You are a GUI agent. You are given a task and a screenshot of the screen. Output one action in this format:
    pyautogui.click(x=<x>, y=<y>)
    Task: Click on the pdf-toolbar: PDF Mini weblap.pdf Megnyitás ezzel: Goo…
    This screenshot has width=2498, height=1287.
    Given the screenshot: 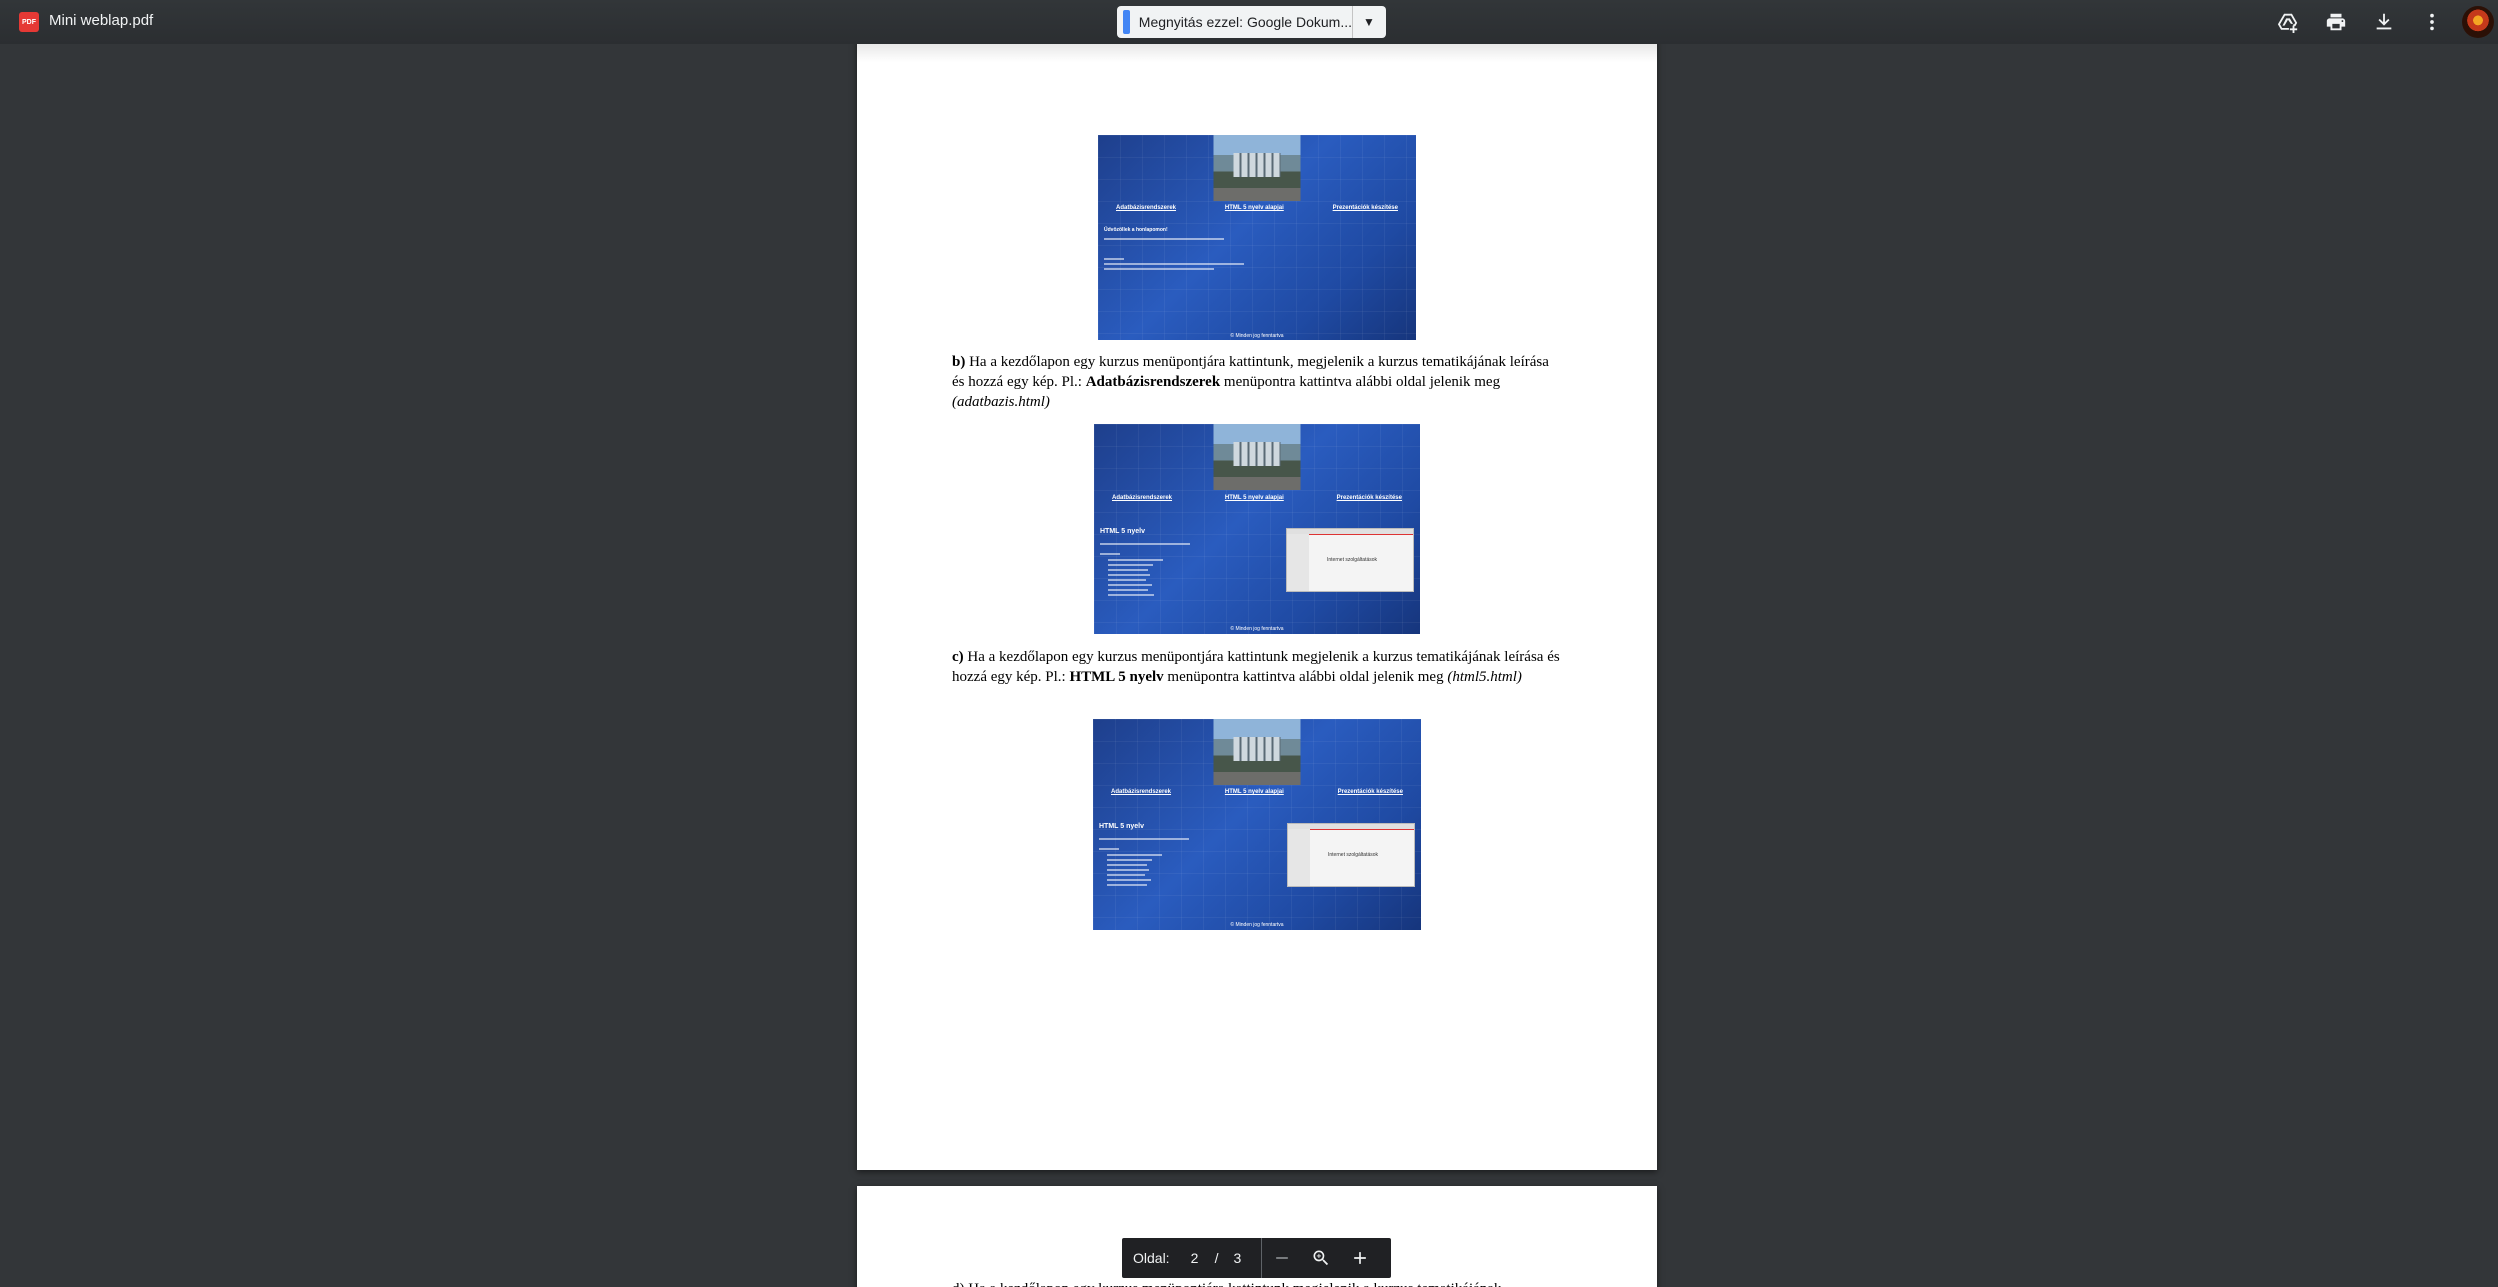 What is the action you would take?
    pyautogui.click(x=1249, y=22)
    